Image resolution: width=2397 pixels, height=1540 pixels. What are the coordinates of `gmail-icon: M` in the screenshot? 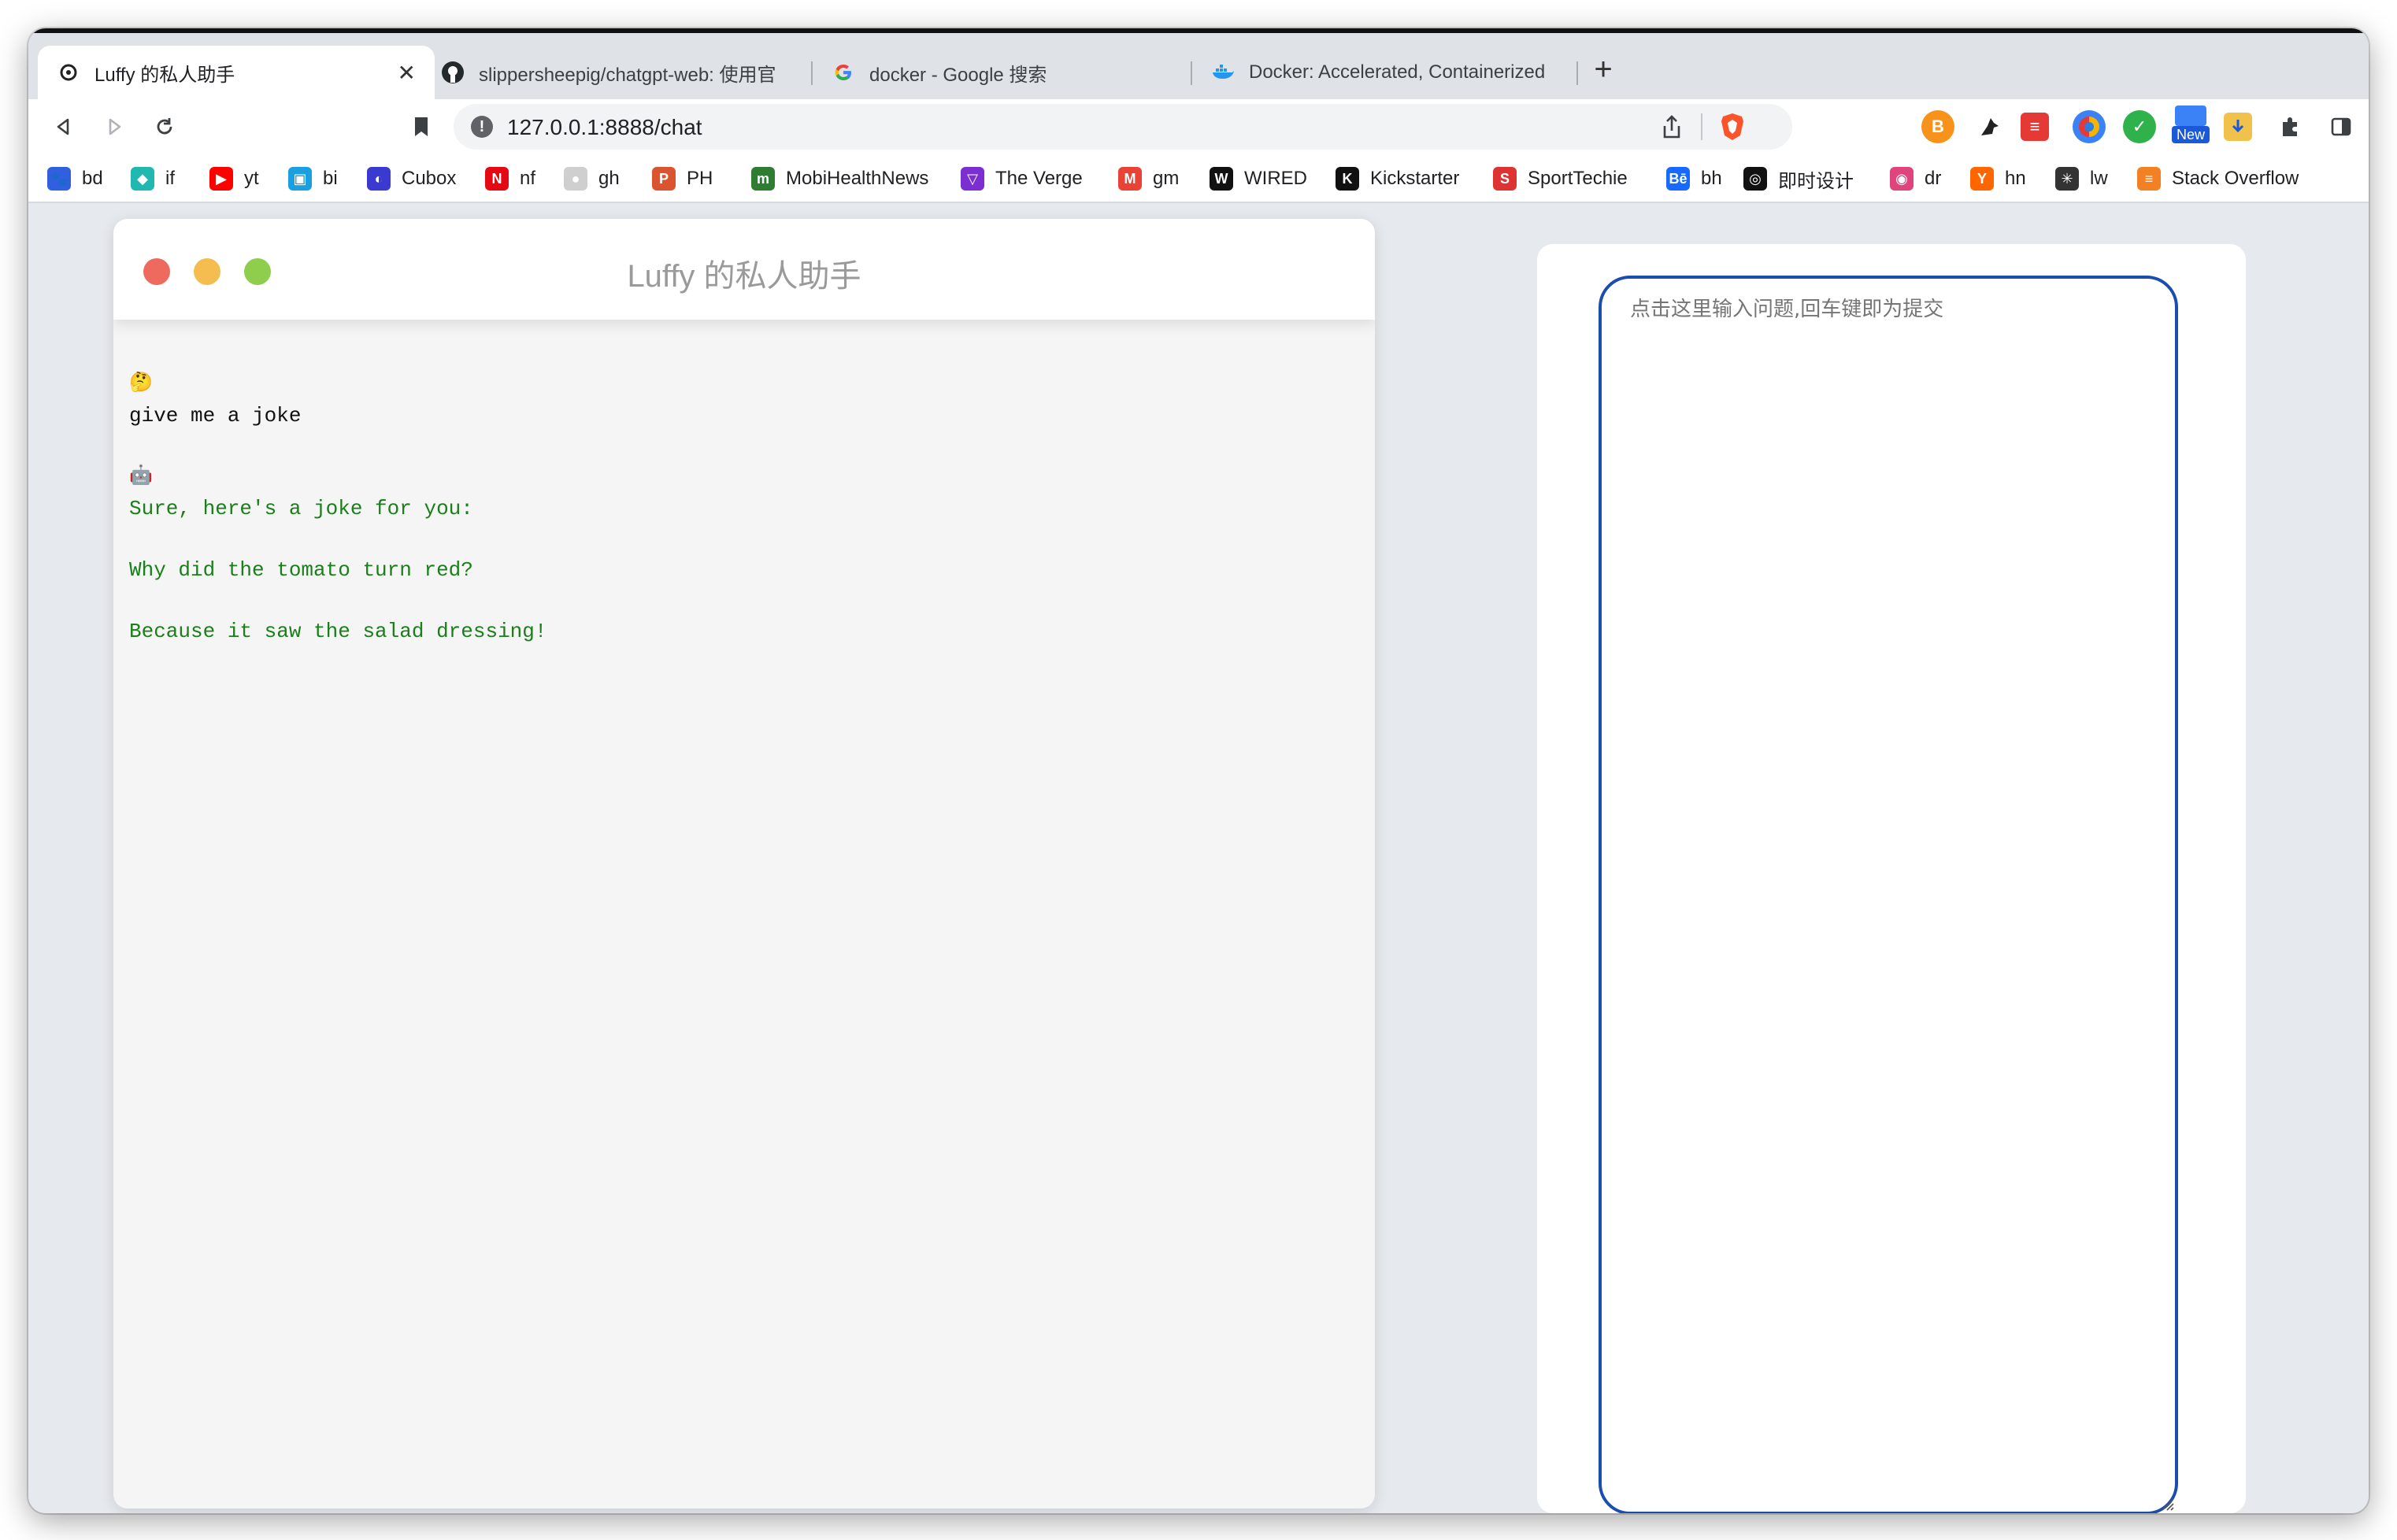 It's located at (1130, 179).